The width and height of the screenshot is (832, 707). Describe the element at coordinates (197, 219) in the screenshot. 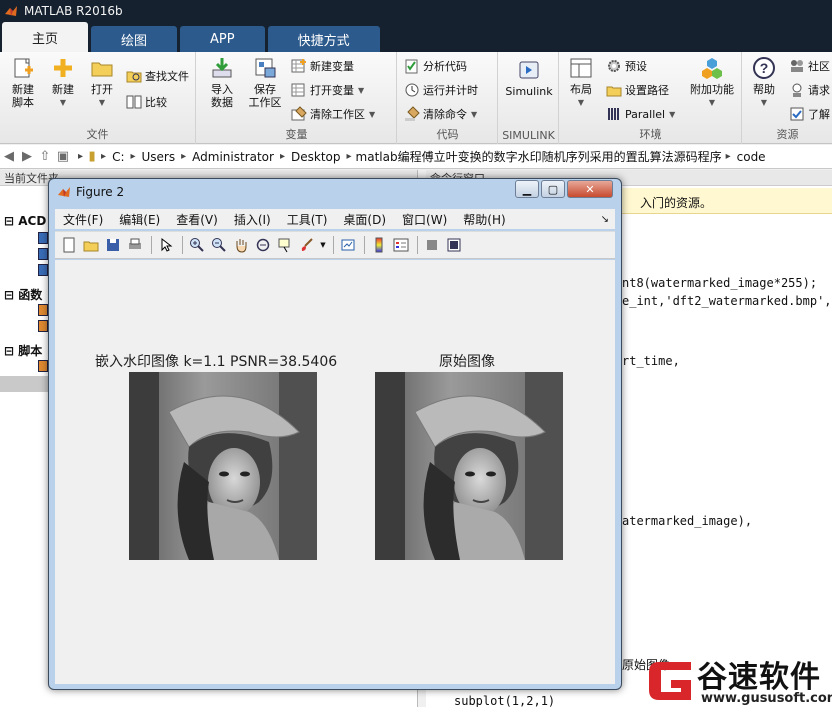

I see `menu-view: 查看(V)` at that location.